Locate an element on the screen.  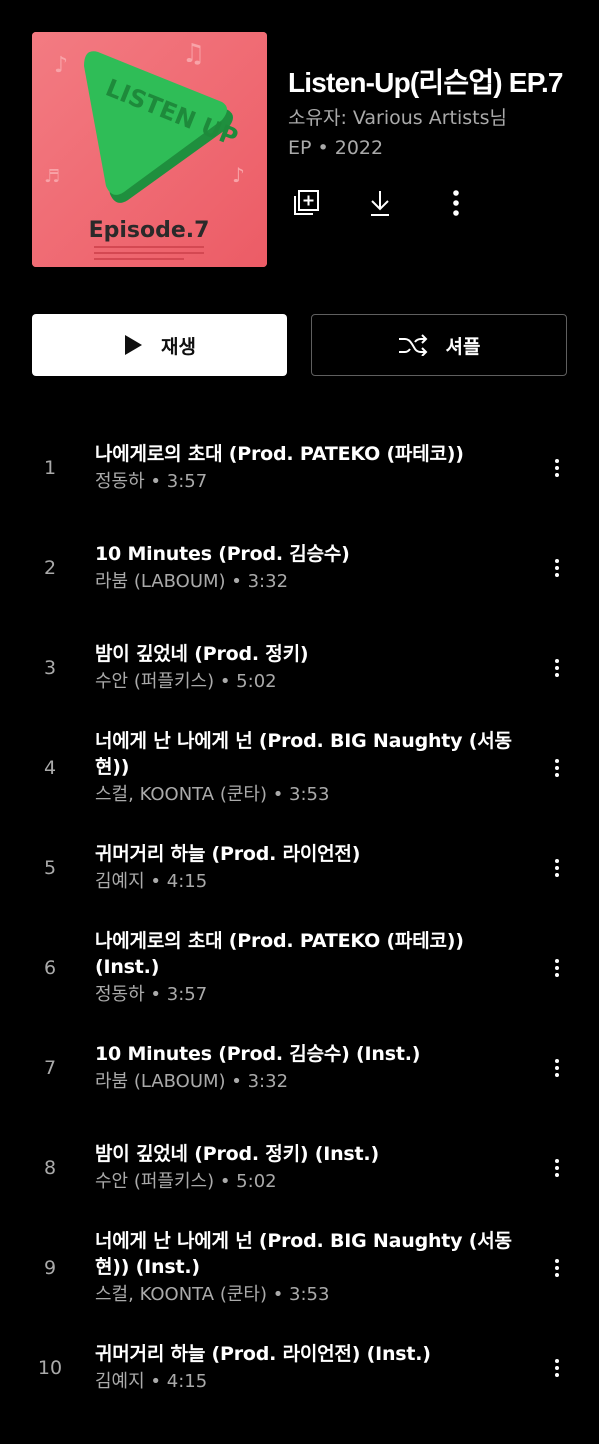
track-info: 귀머거리 하늘 (Prod. 라이언전) (Inst.) 김예지 • 4:15 is located at coordinates (305, 1368).